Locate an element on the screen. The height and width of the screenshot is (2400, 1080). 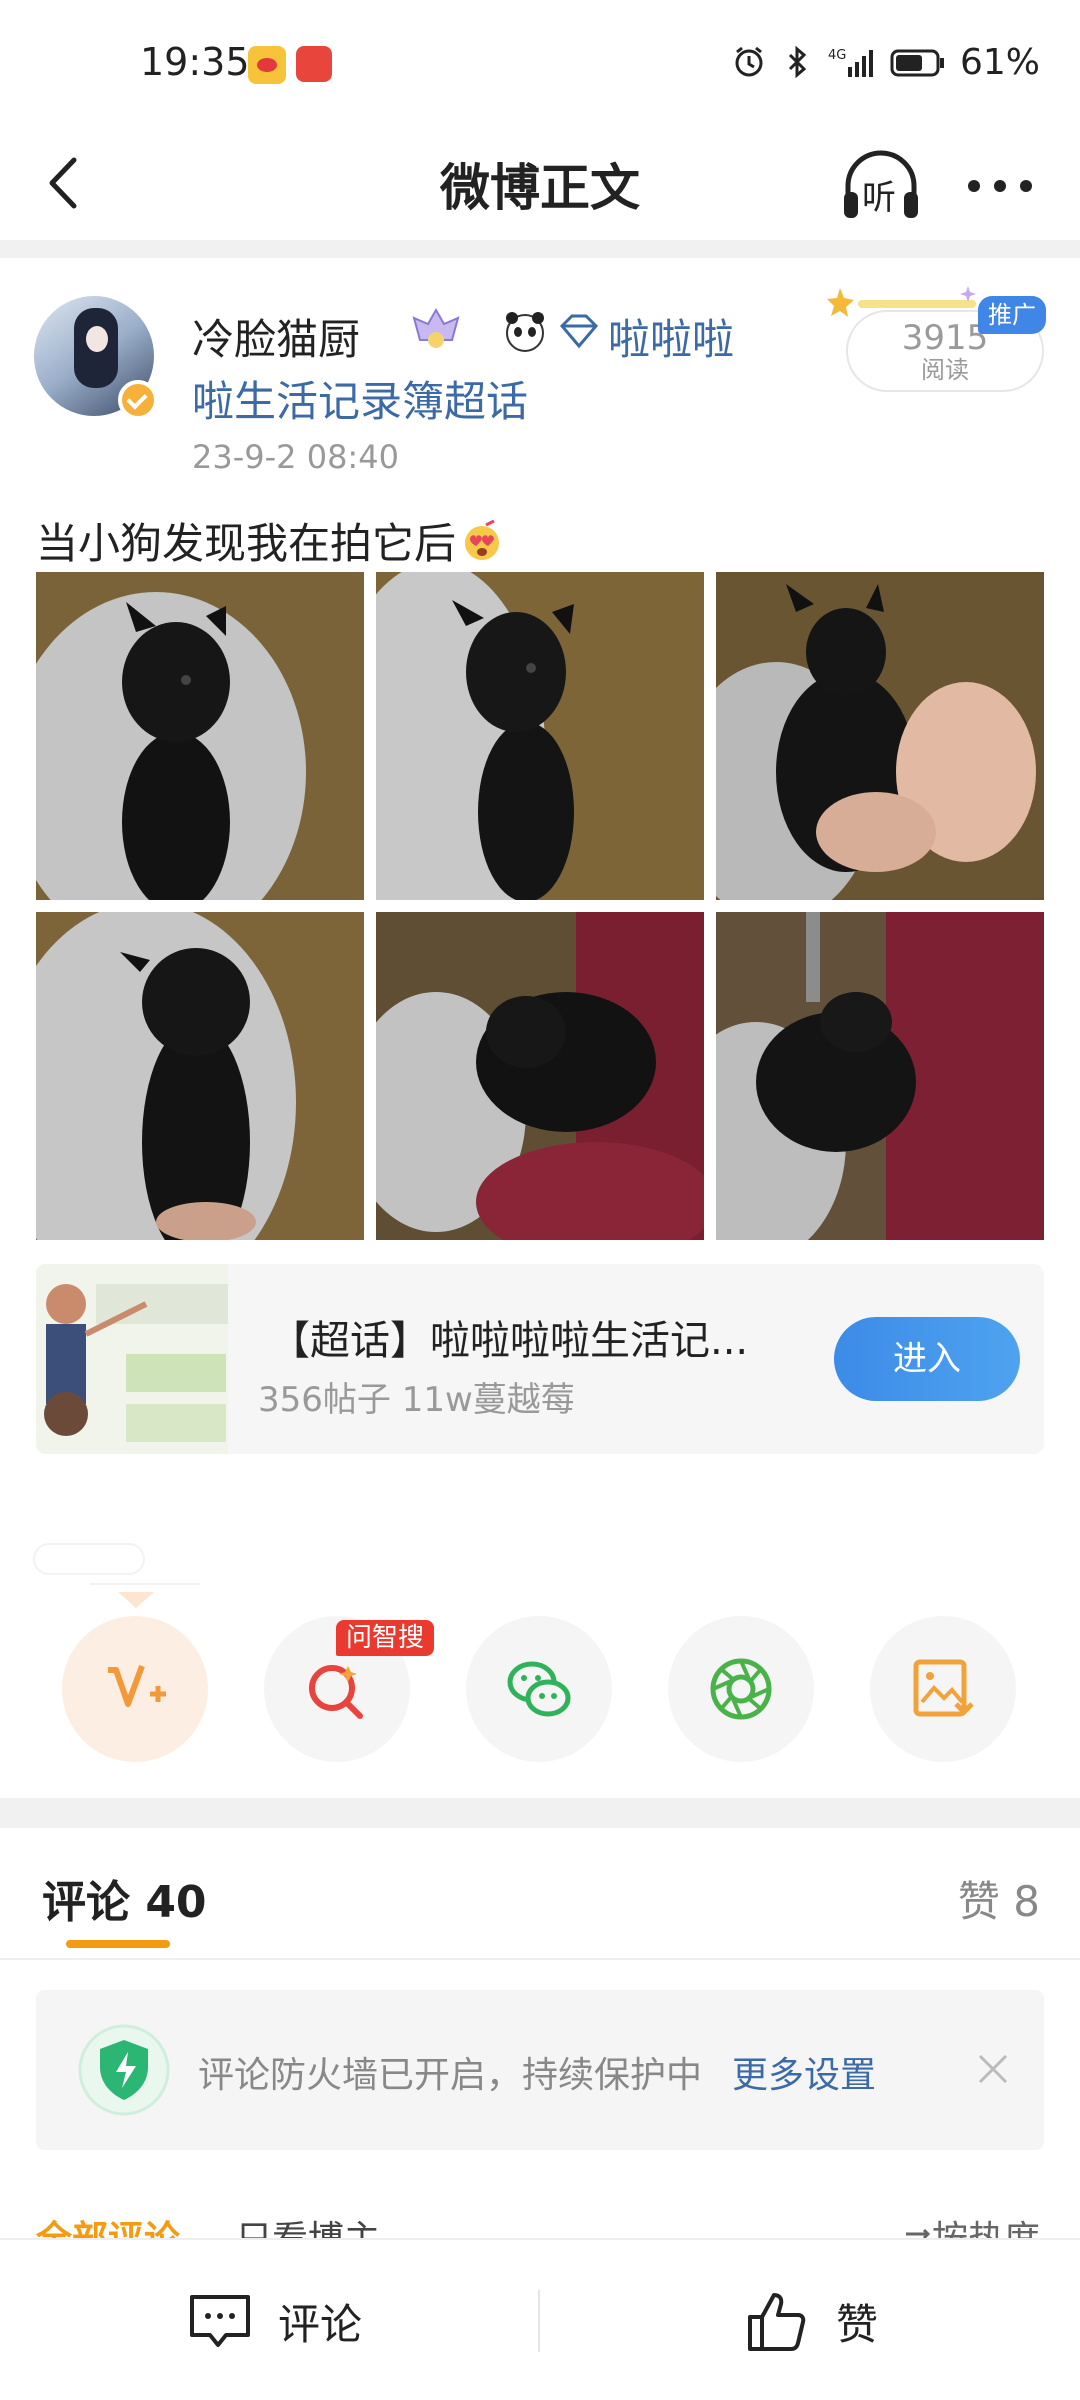
tabs-divider is located at coordinates (540, 1959).